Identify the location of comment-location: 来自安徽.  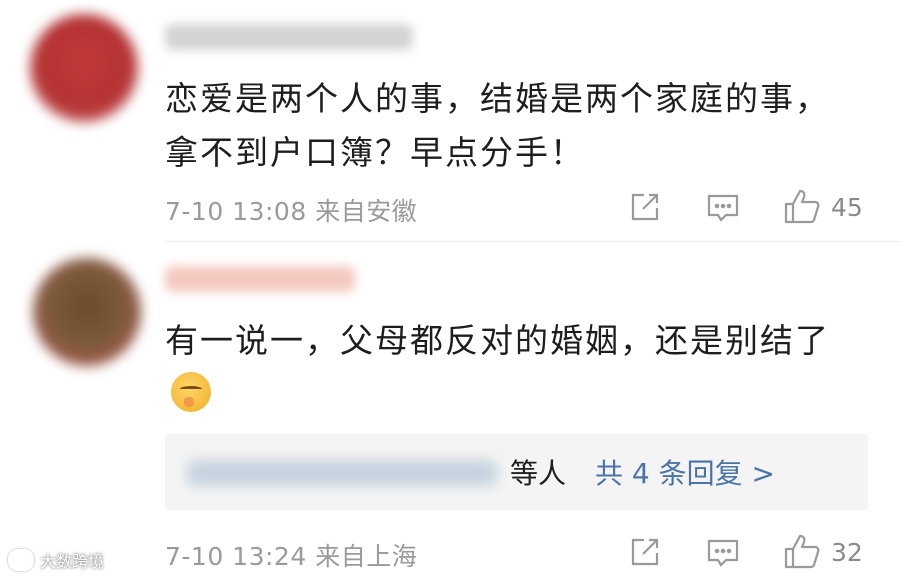
(366, 211).